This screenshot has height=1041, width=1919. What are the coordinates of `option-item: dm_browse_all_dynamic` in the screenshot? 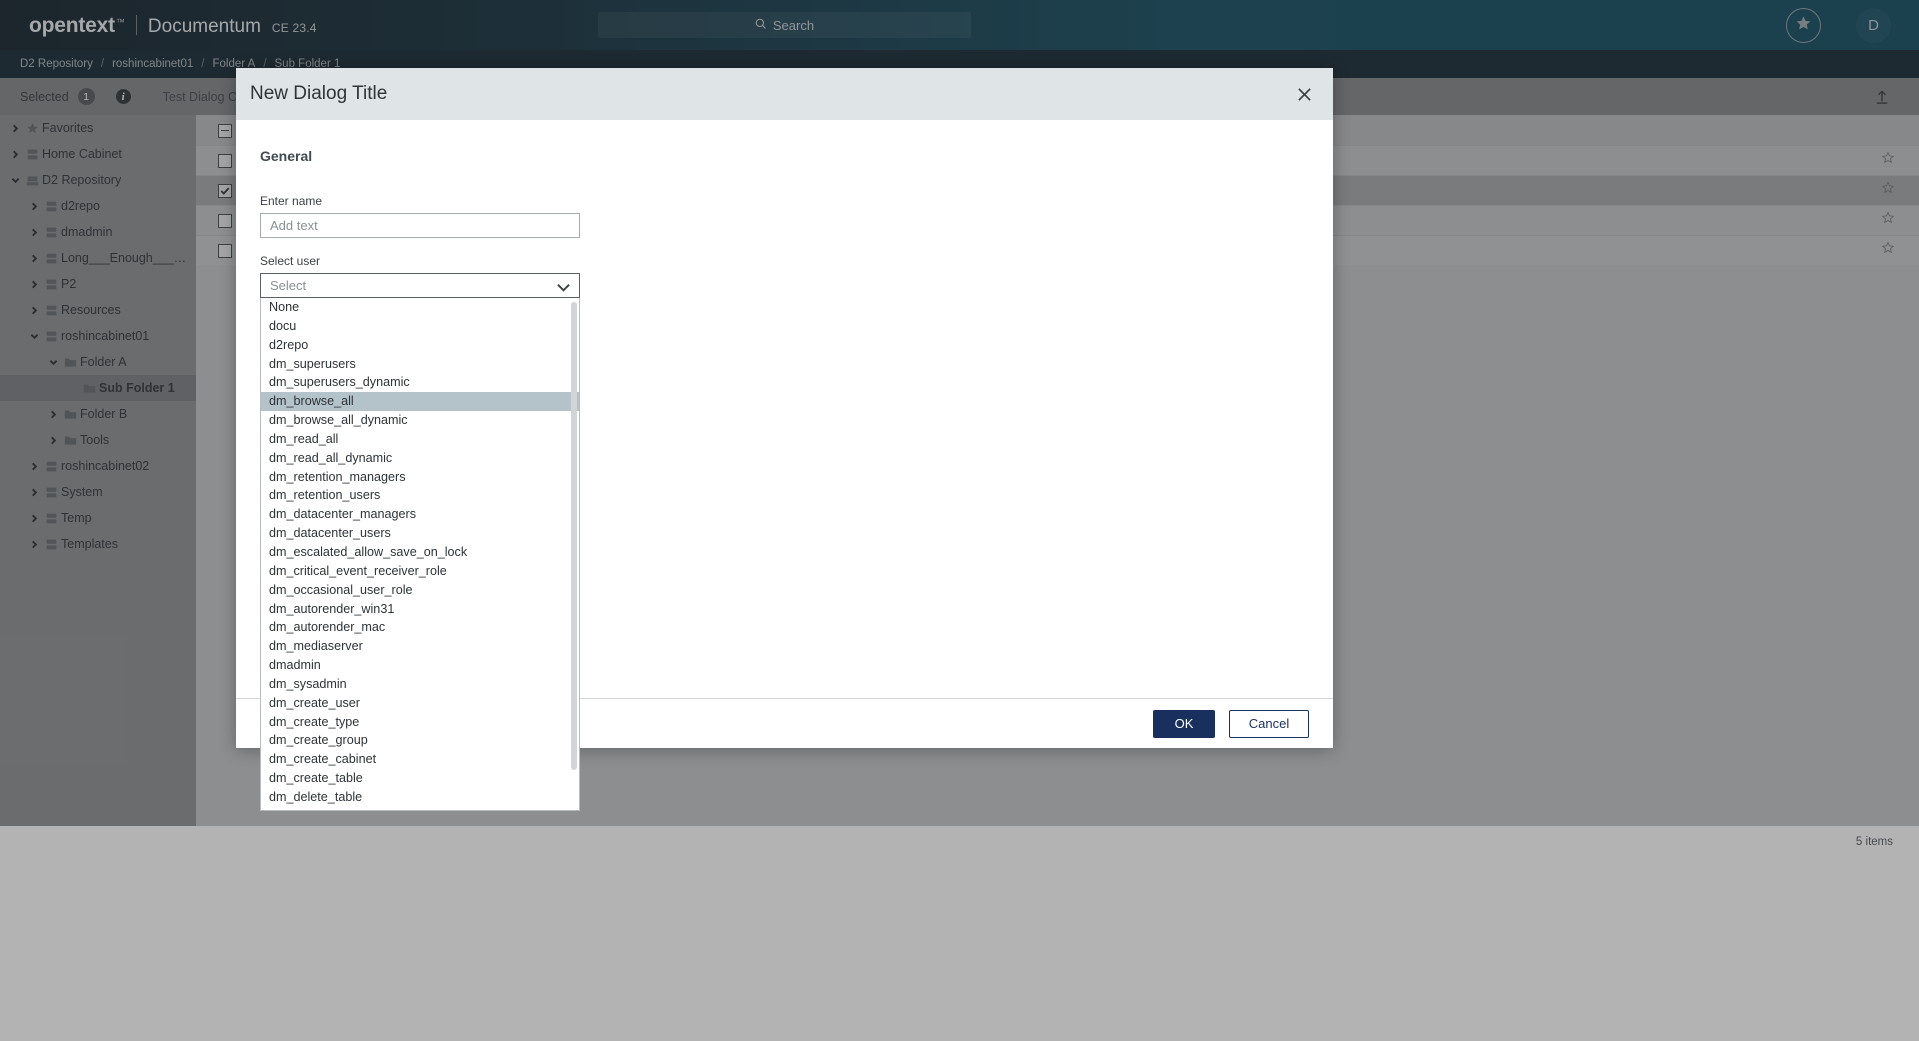 It's located at (420, 420).